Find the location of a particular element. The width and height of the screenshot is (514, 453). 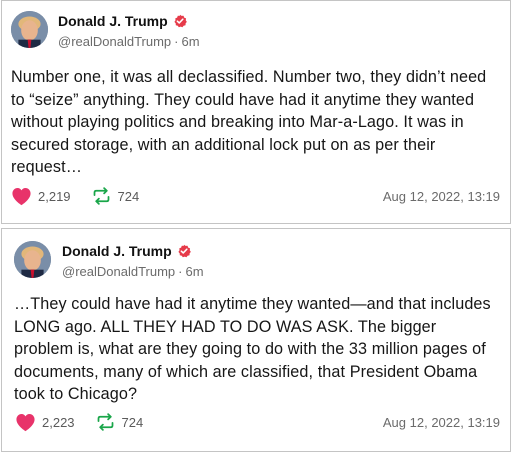

like-button: 2,223 is located at coordinates (45, 422).